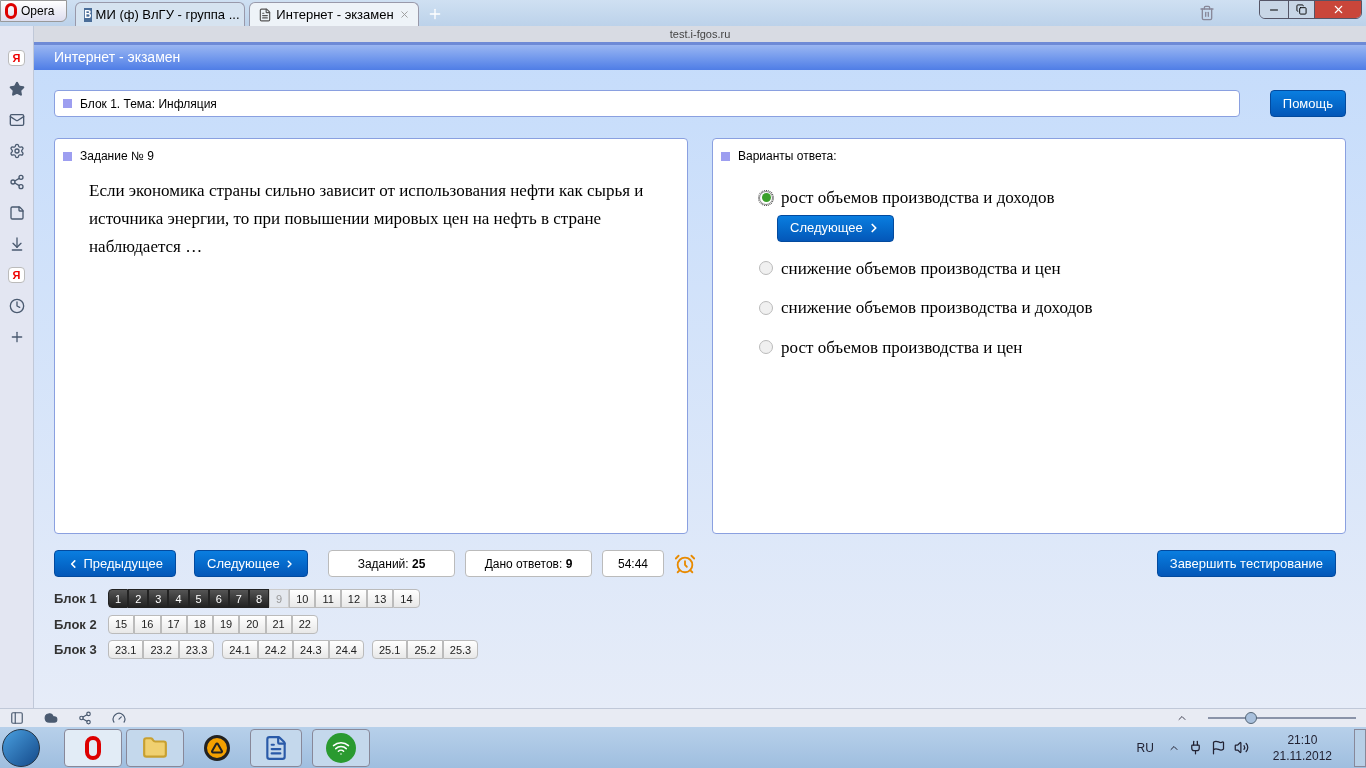 Image resolution: width=1366 pixels, height=768 pixels. Describe the element at coordinates (1048, 308) in the screenshot. I see `answer-option: снижение объемов производства и доходов` at that location.